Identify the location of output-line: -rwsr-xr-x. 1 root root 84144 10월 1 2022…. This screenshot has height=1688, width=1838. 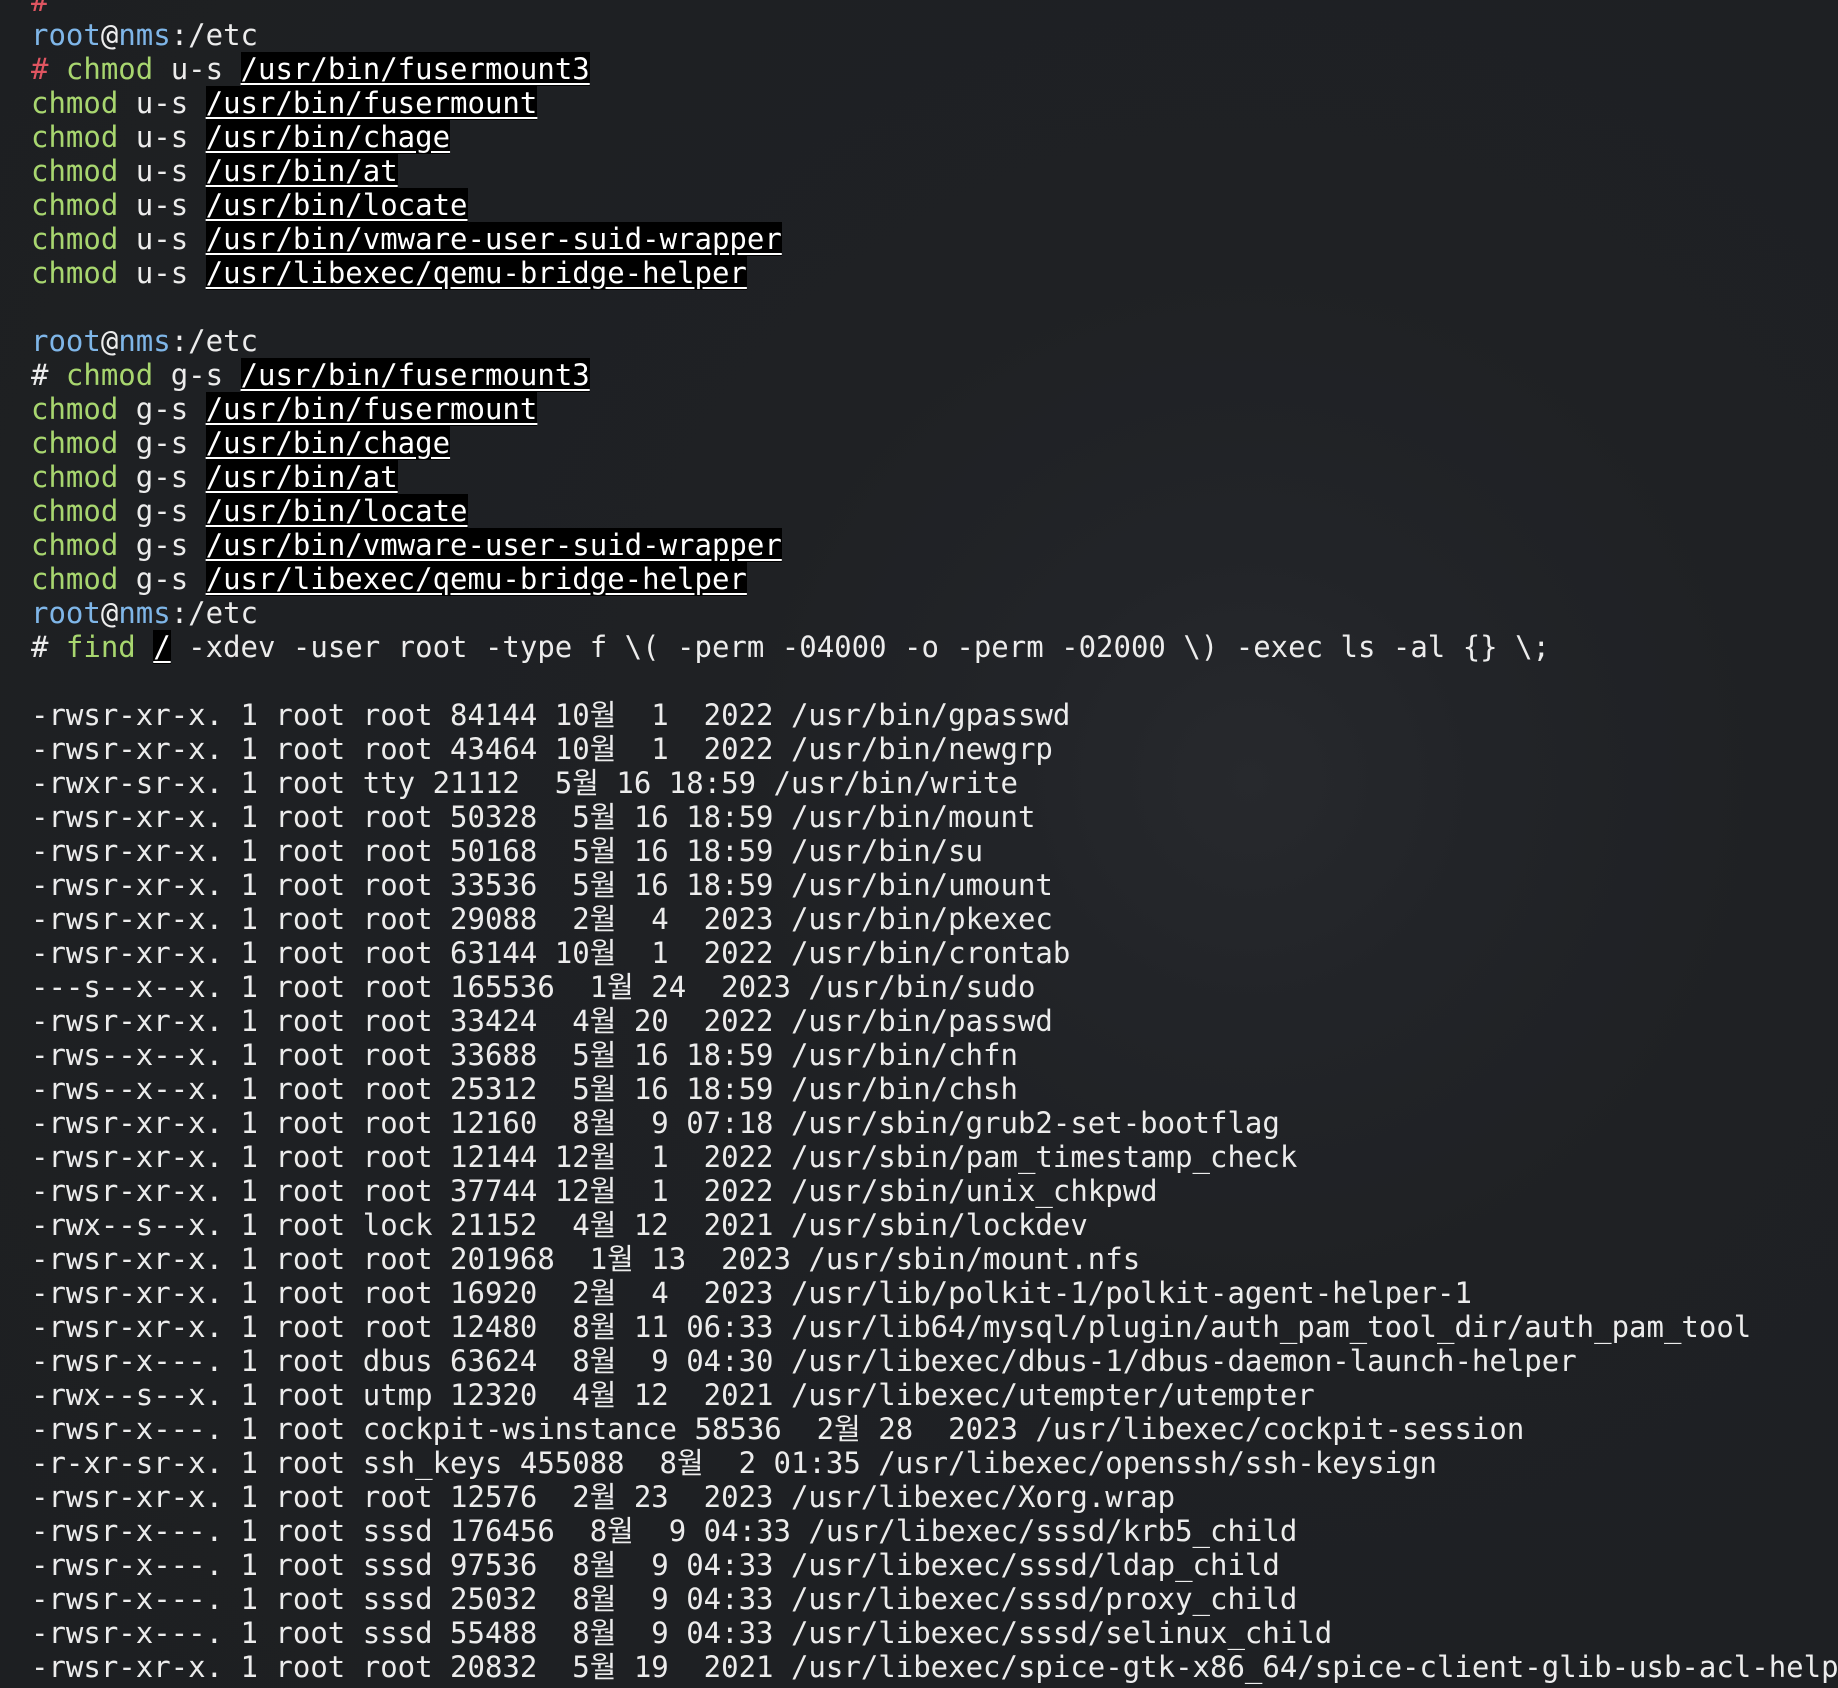
(934, 715).